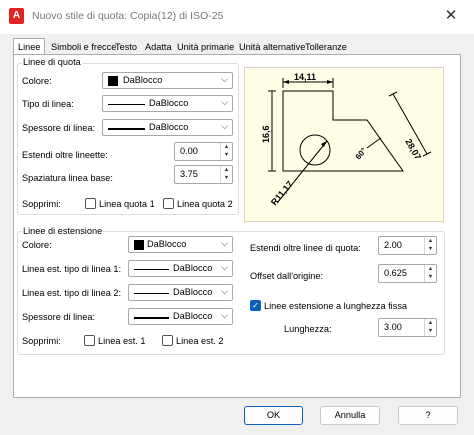  Describe the element at coordinates (272, 48) in the screenshot. I see `tab-alternate-units: Unità alternative` at that location.